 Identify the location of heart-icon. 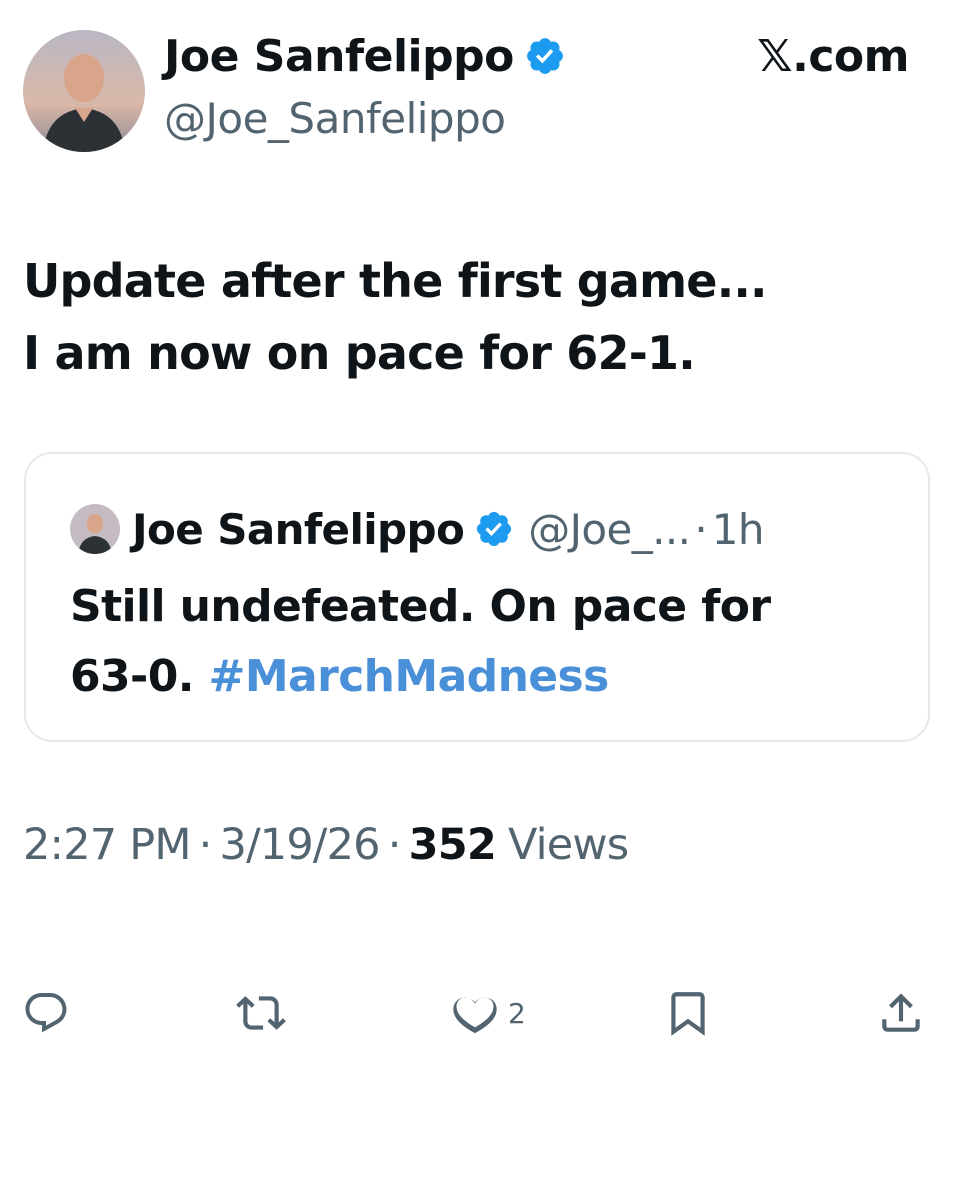
(475, 1015).